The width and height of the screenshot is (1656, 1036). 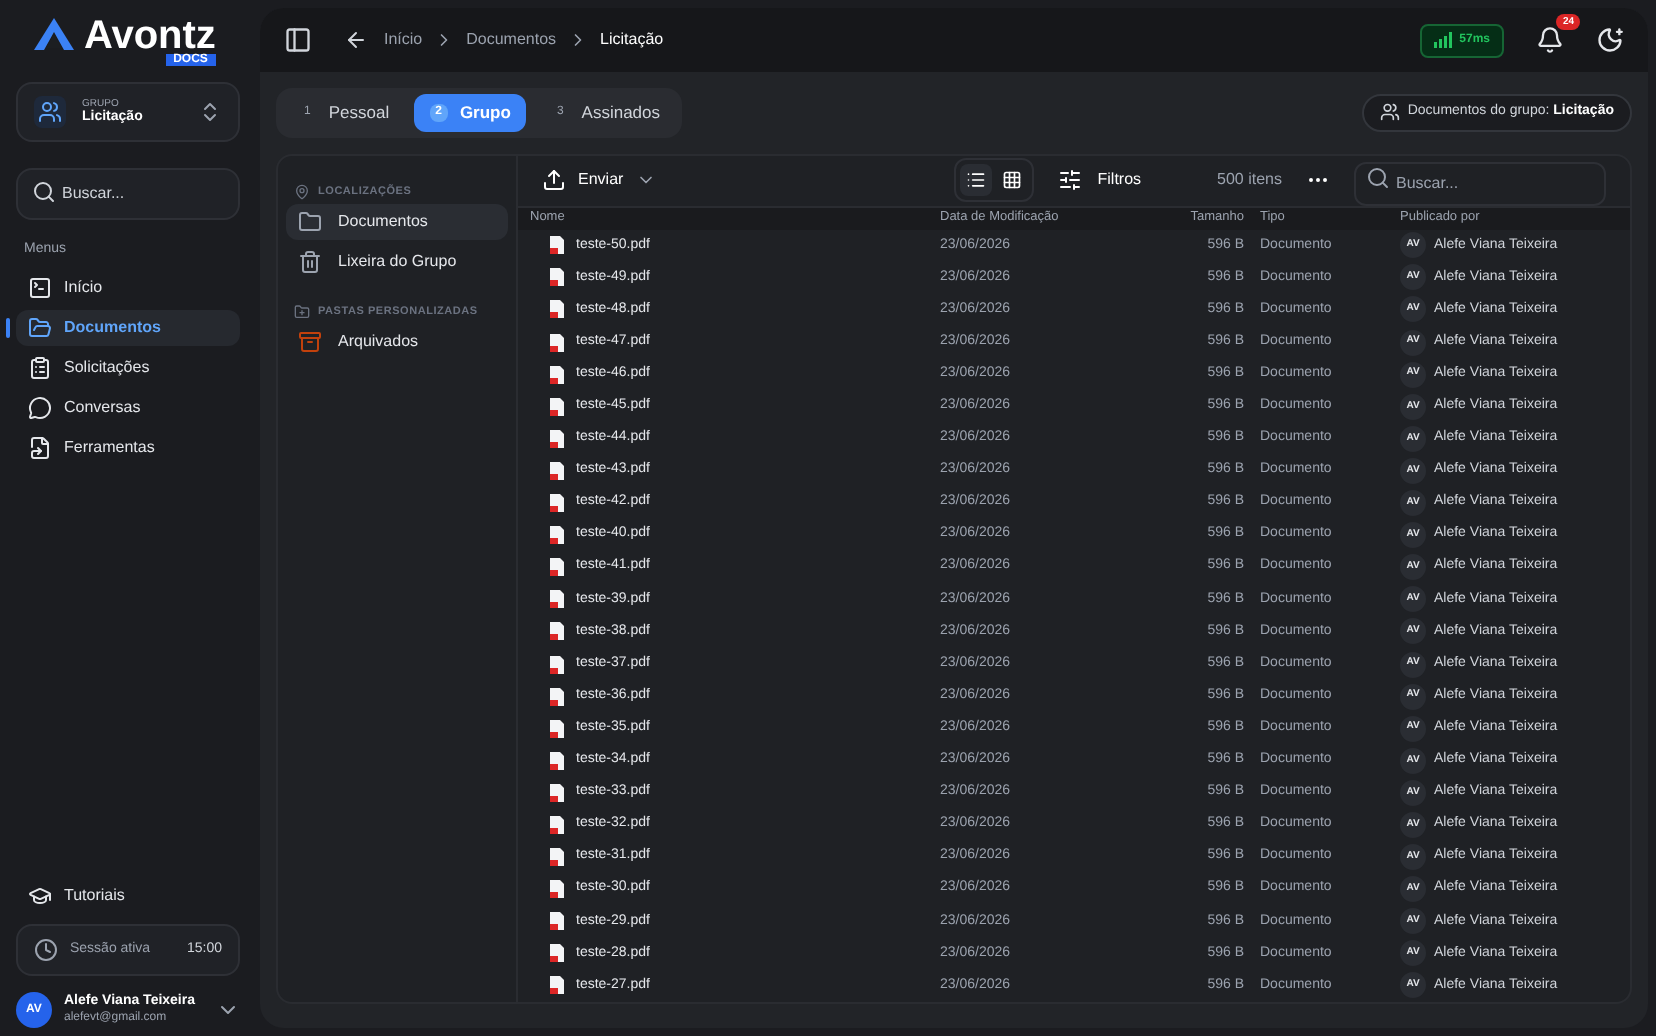 I want to click on folder-item: Lixeira do Grupo, so click(x=397, y=262).